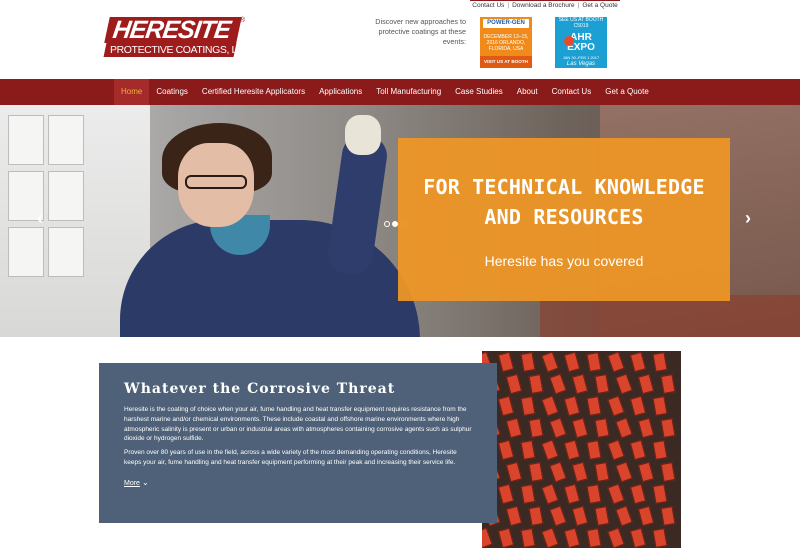  Describe the element at coordinates (506, 23) in the screenshot. I see `powergen-logo: POWER-GEN` at that location.